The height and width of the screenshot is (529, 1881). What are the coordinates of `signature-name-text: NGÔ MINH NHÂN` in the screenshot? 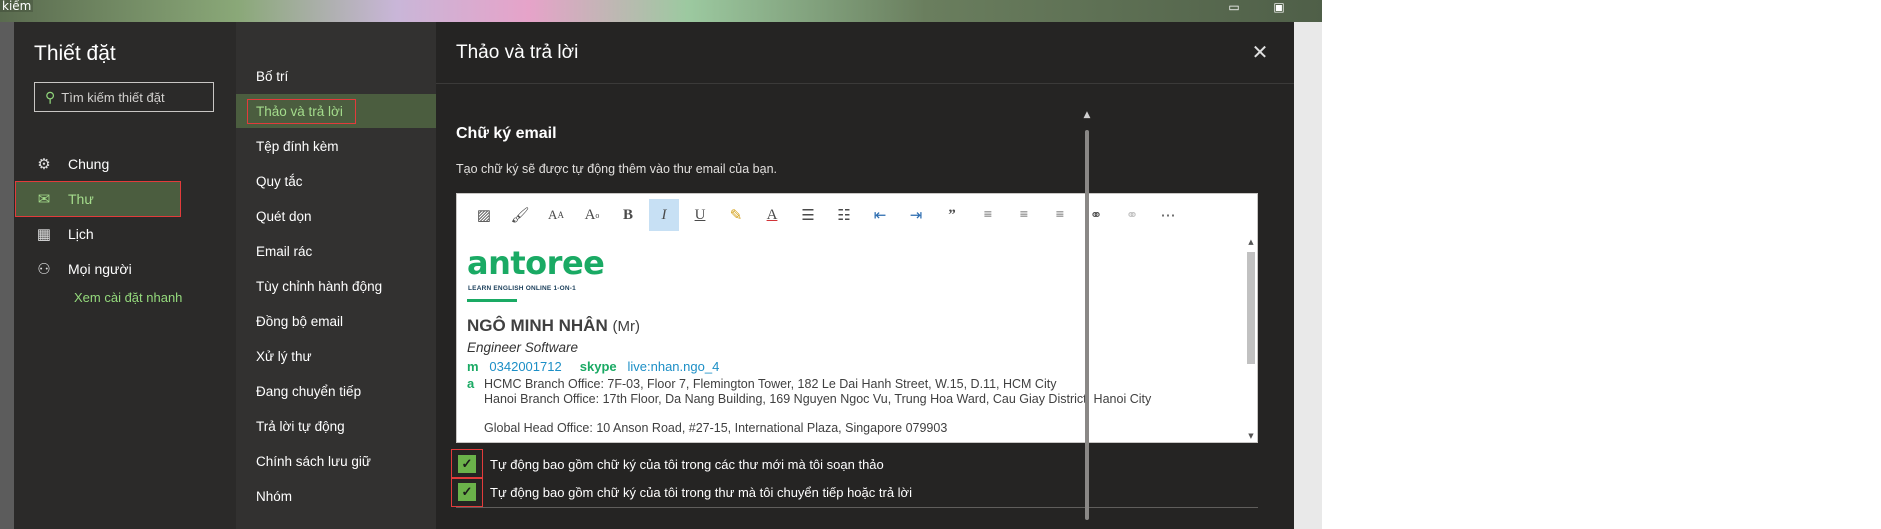 It's located at (537, 325).